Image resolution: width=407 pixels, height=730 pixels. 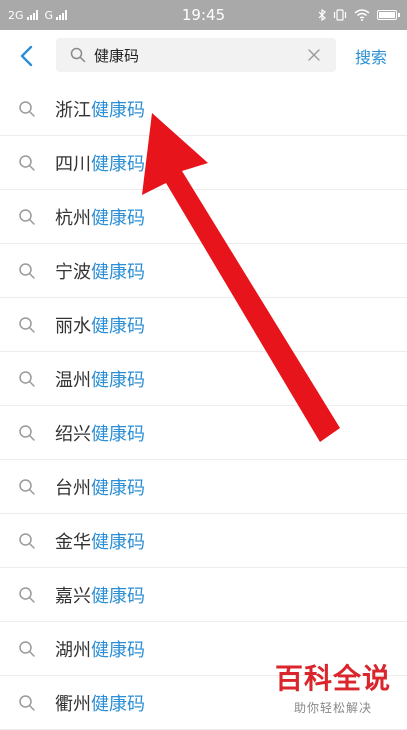 What do you see at coordinates (100, 650) in the screenshot?
I see `suggestion-label: 湖州健康码` at bounding box center [100, 650].